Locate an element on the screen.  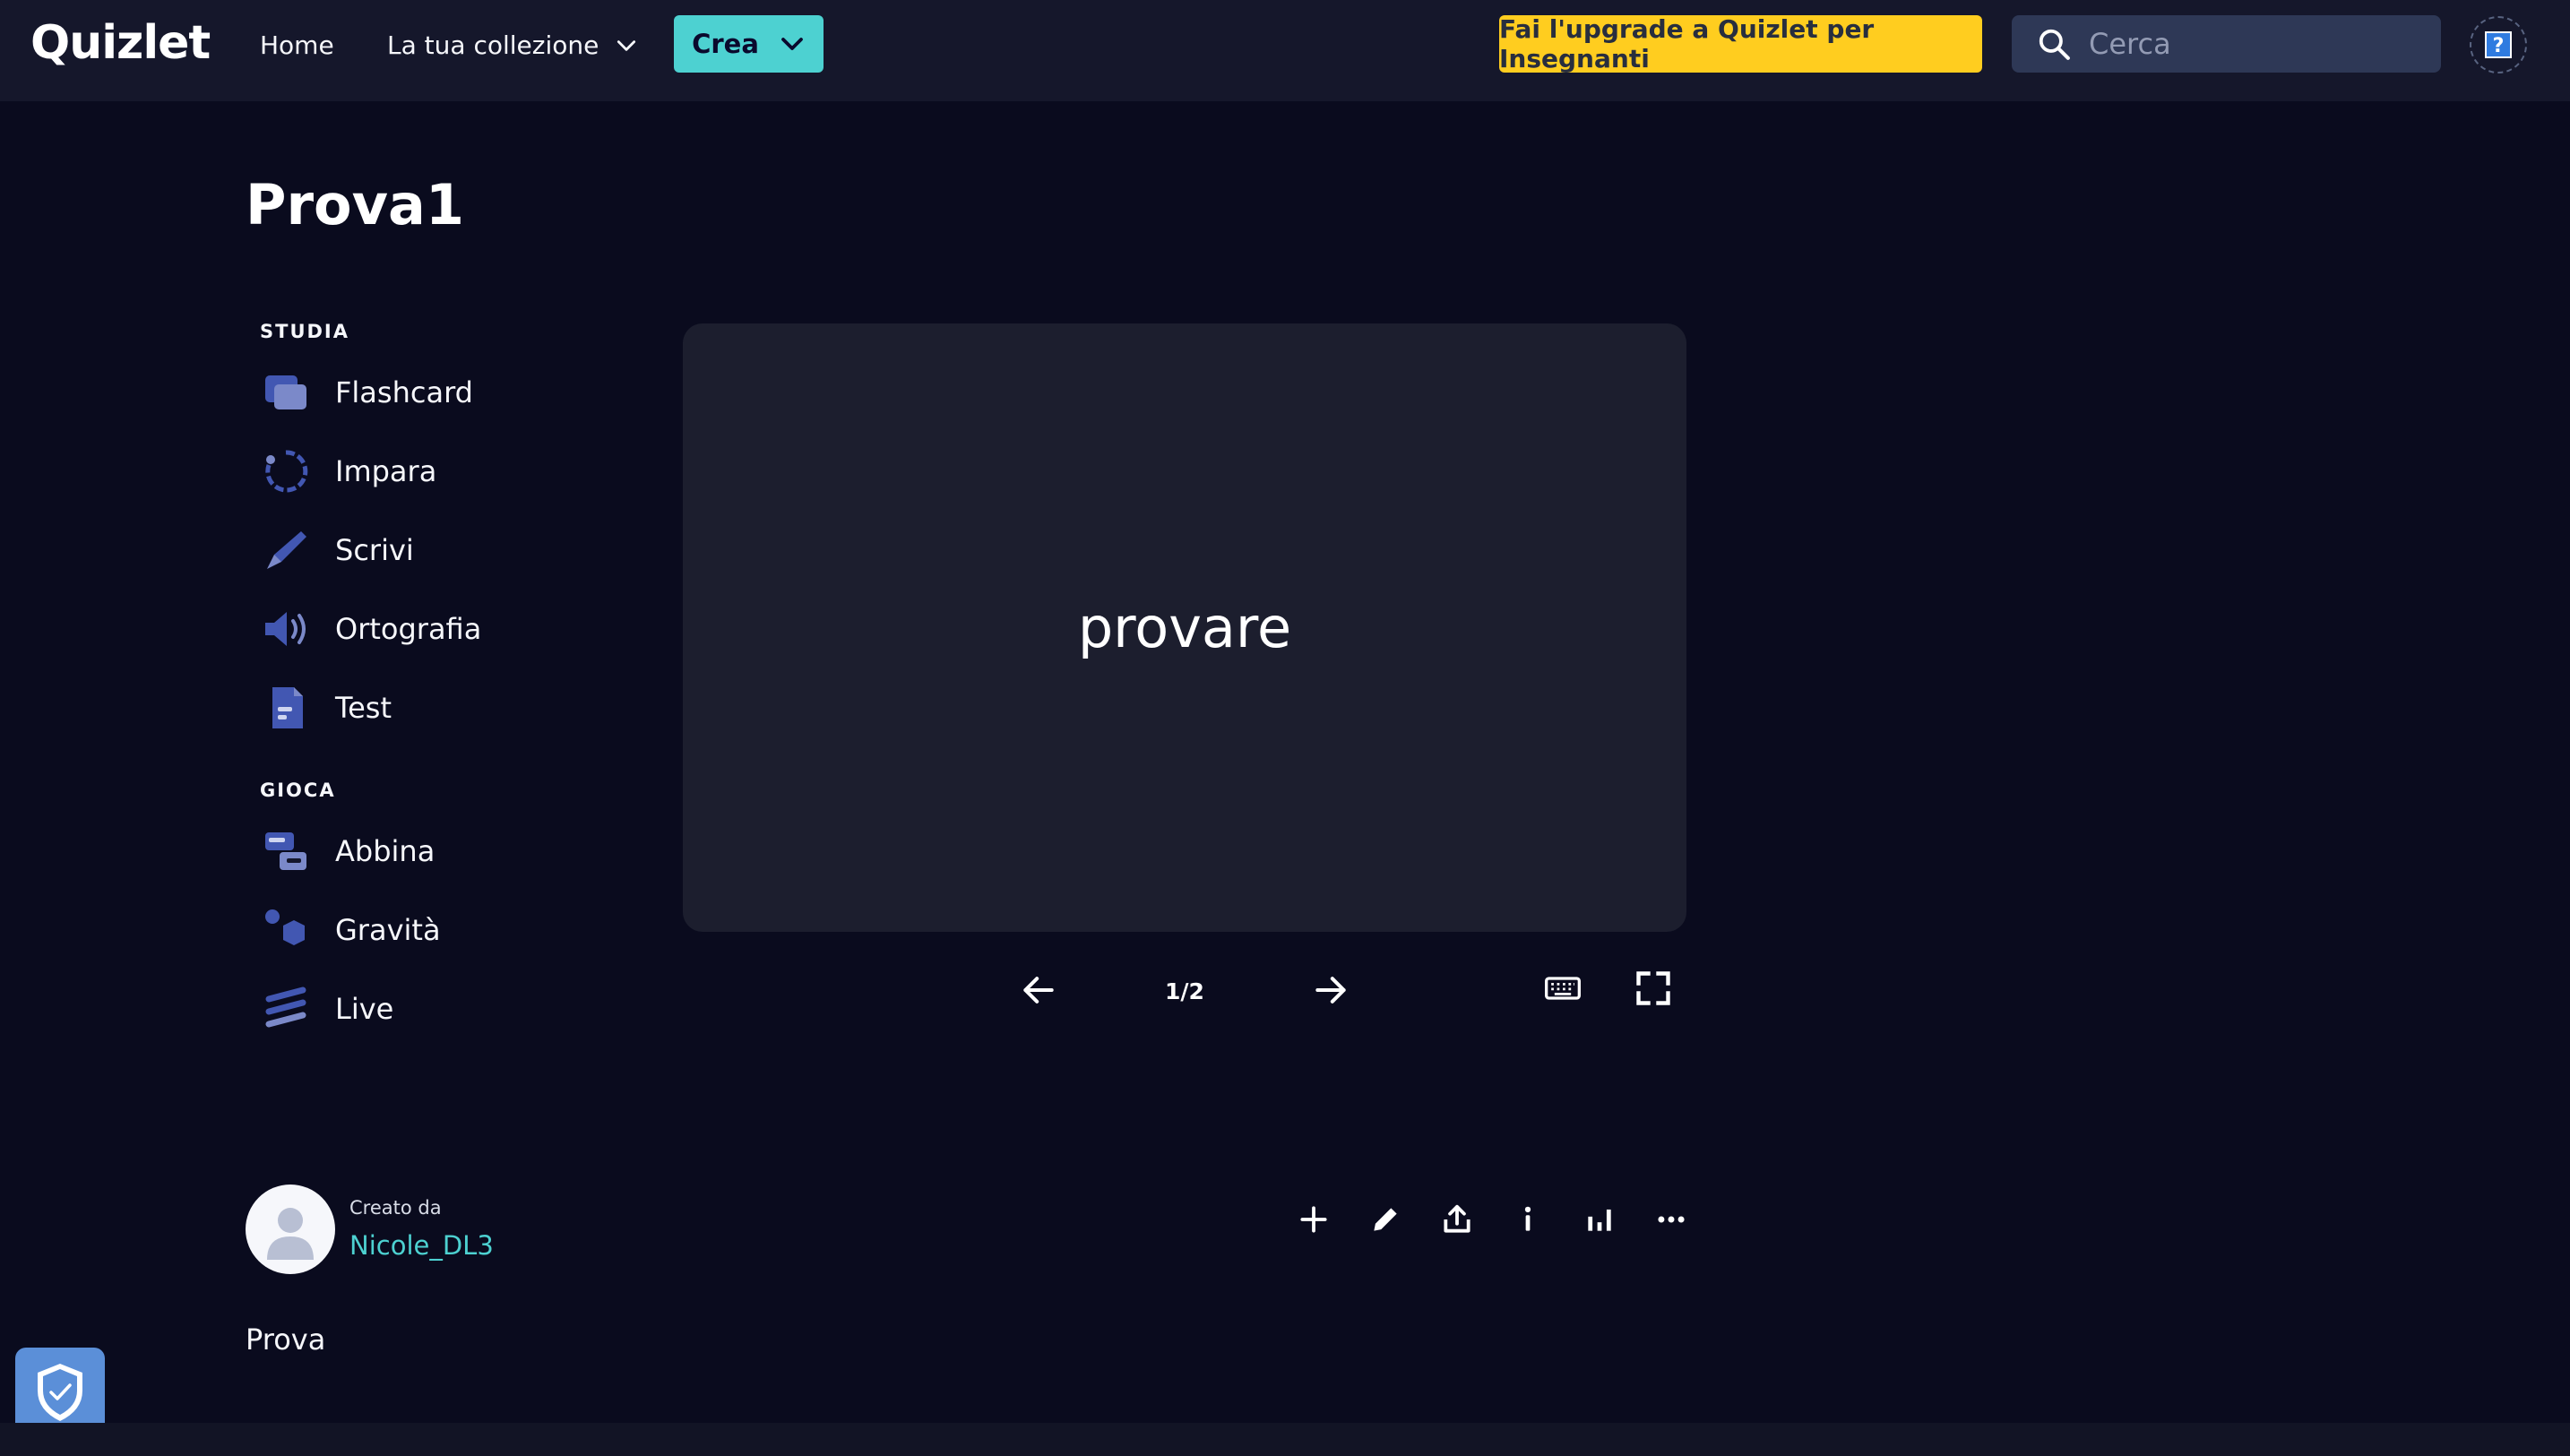
mode-label: Test is located at coordinates (364, 708).